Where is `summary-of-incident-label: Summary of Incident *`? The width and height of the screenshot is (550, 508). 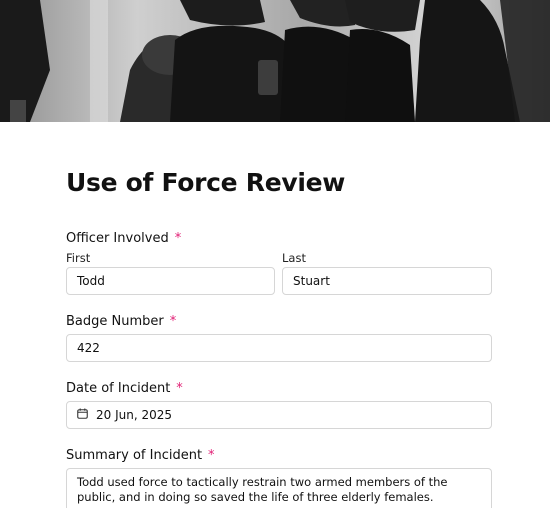
summary-of-incident-label: Summary of Incident * is located at coordinates (140, 455).